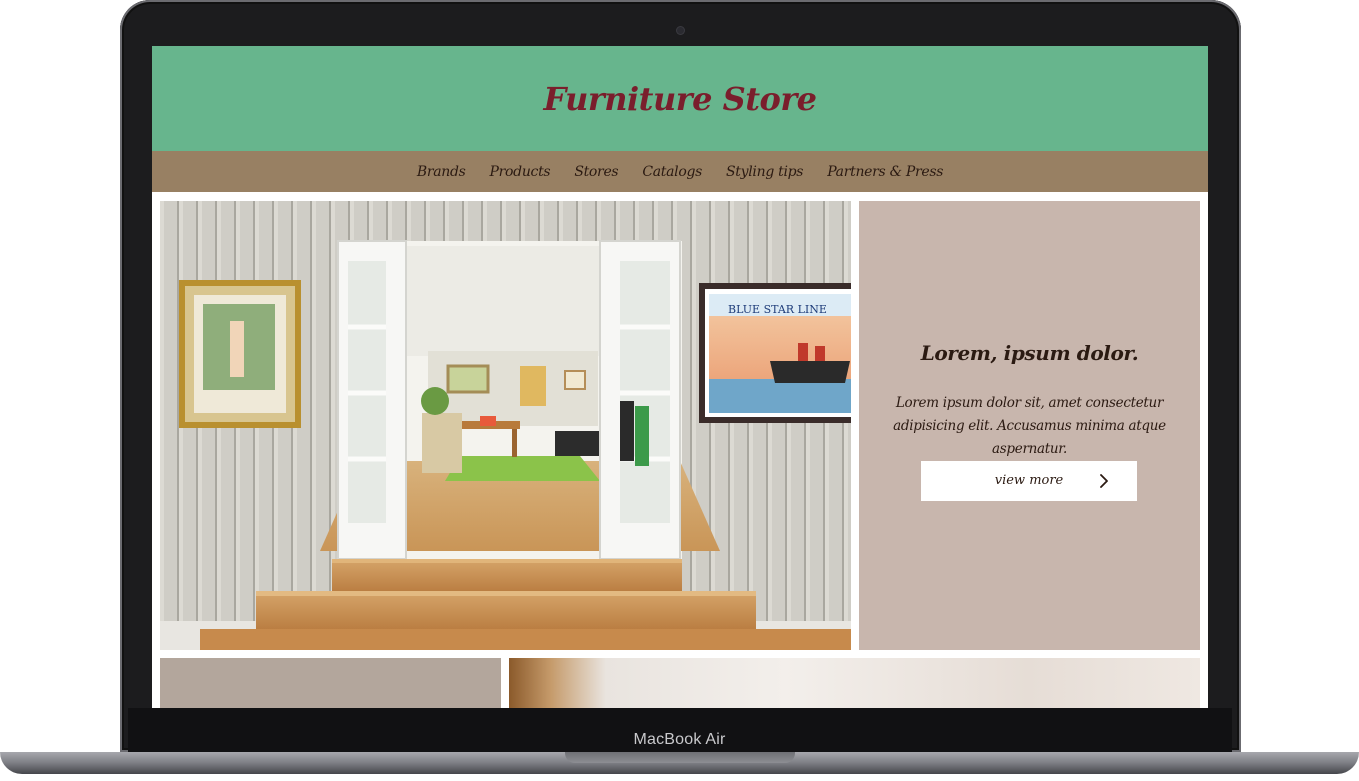  Describe the element at coordinates (885, 172) in the screenshot. I see `nav-link-partners-press: Partners & Press` at that location.